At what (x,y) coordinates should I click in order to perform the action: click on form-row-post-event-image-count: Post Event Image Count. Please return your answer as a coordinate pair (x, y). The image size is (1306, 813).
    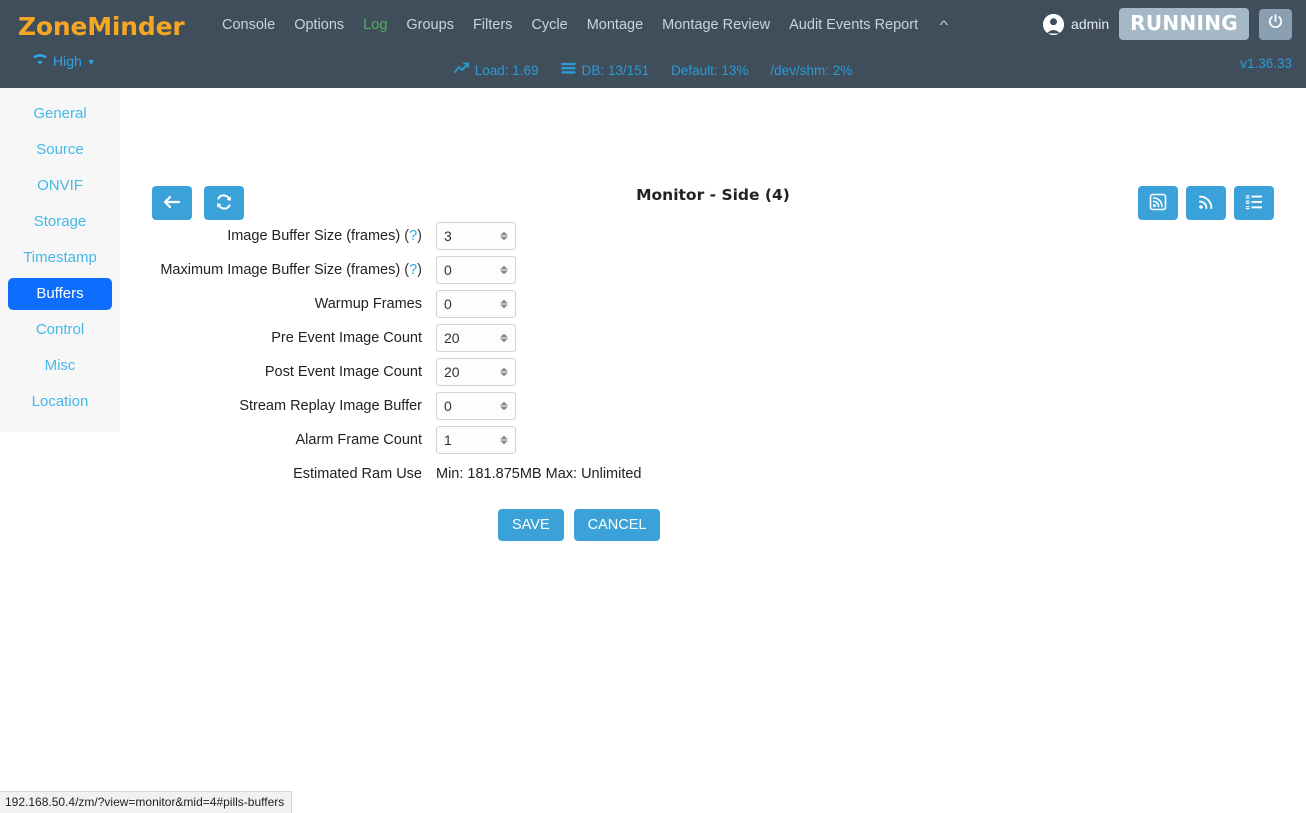
    Looking at the image, I should click on (390, 372).